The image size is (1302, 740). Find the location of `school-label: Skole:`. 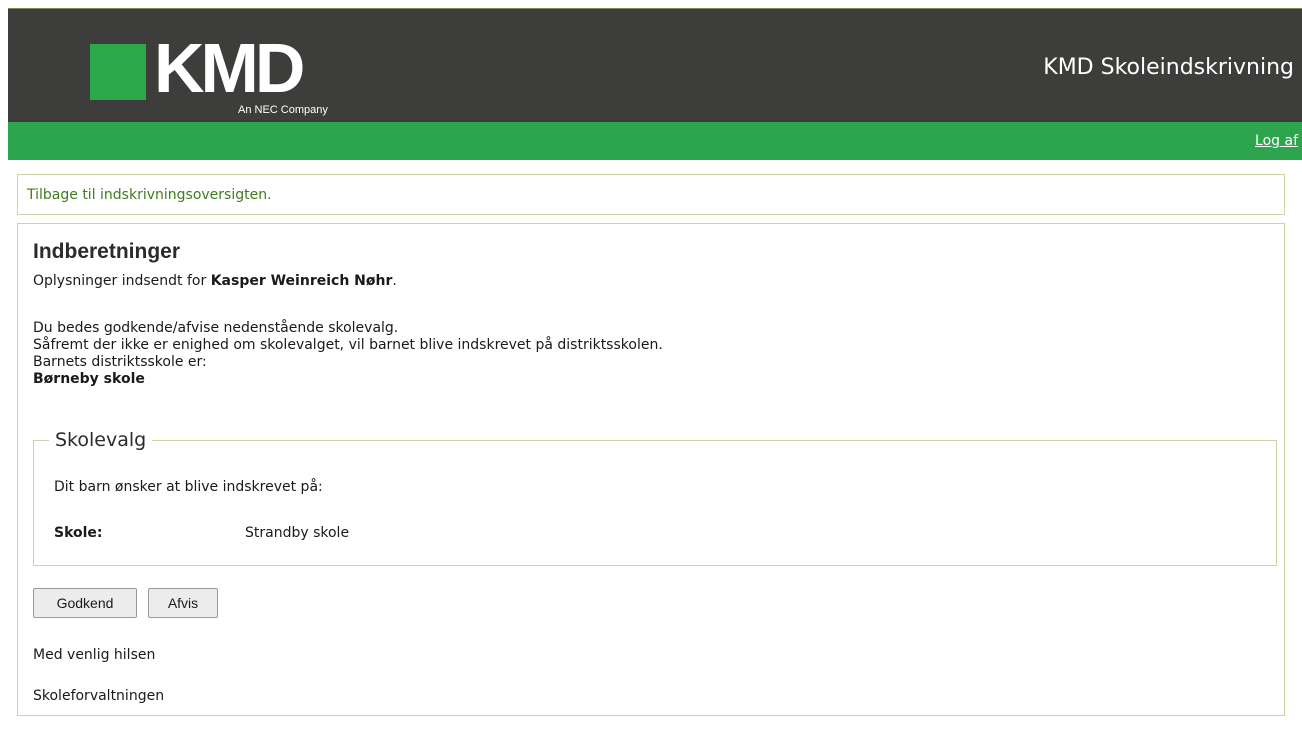

school-label: Skole: is located at coordinates (78, 533).